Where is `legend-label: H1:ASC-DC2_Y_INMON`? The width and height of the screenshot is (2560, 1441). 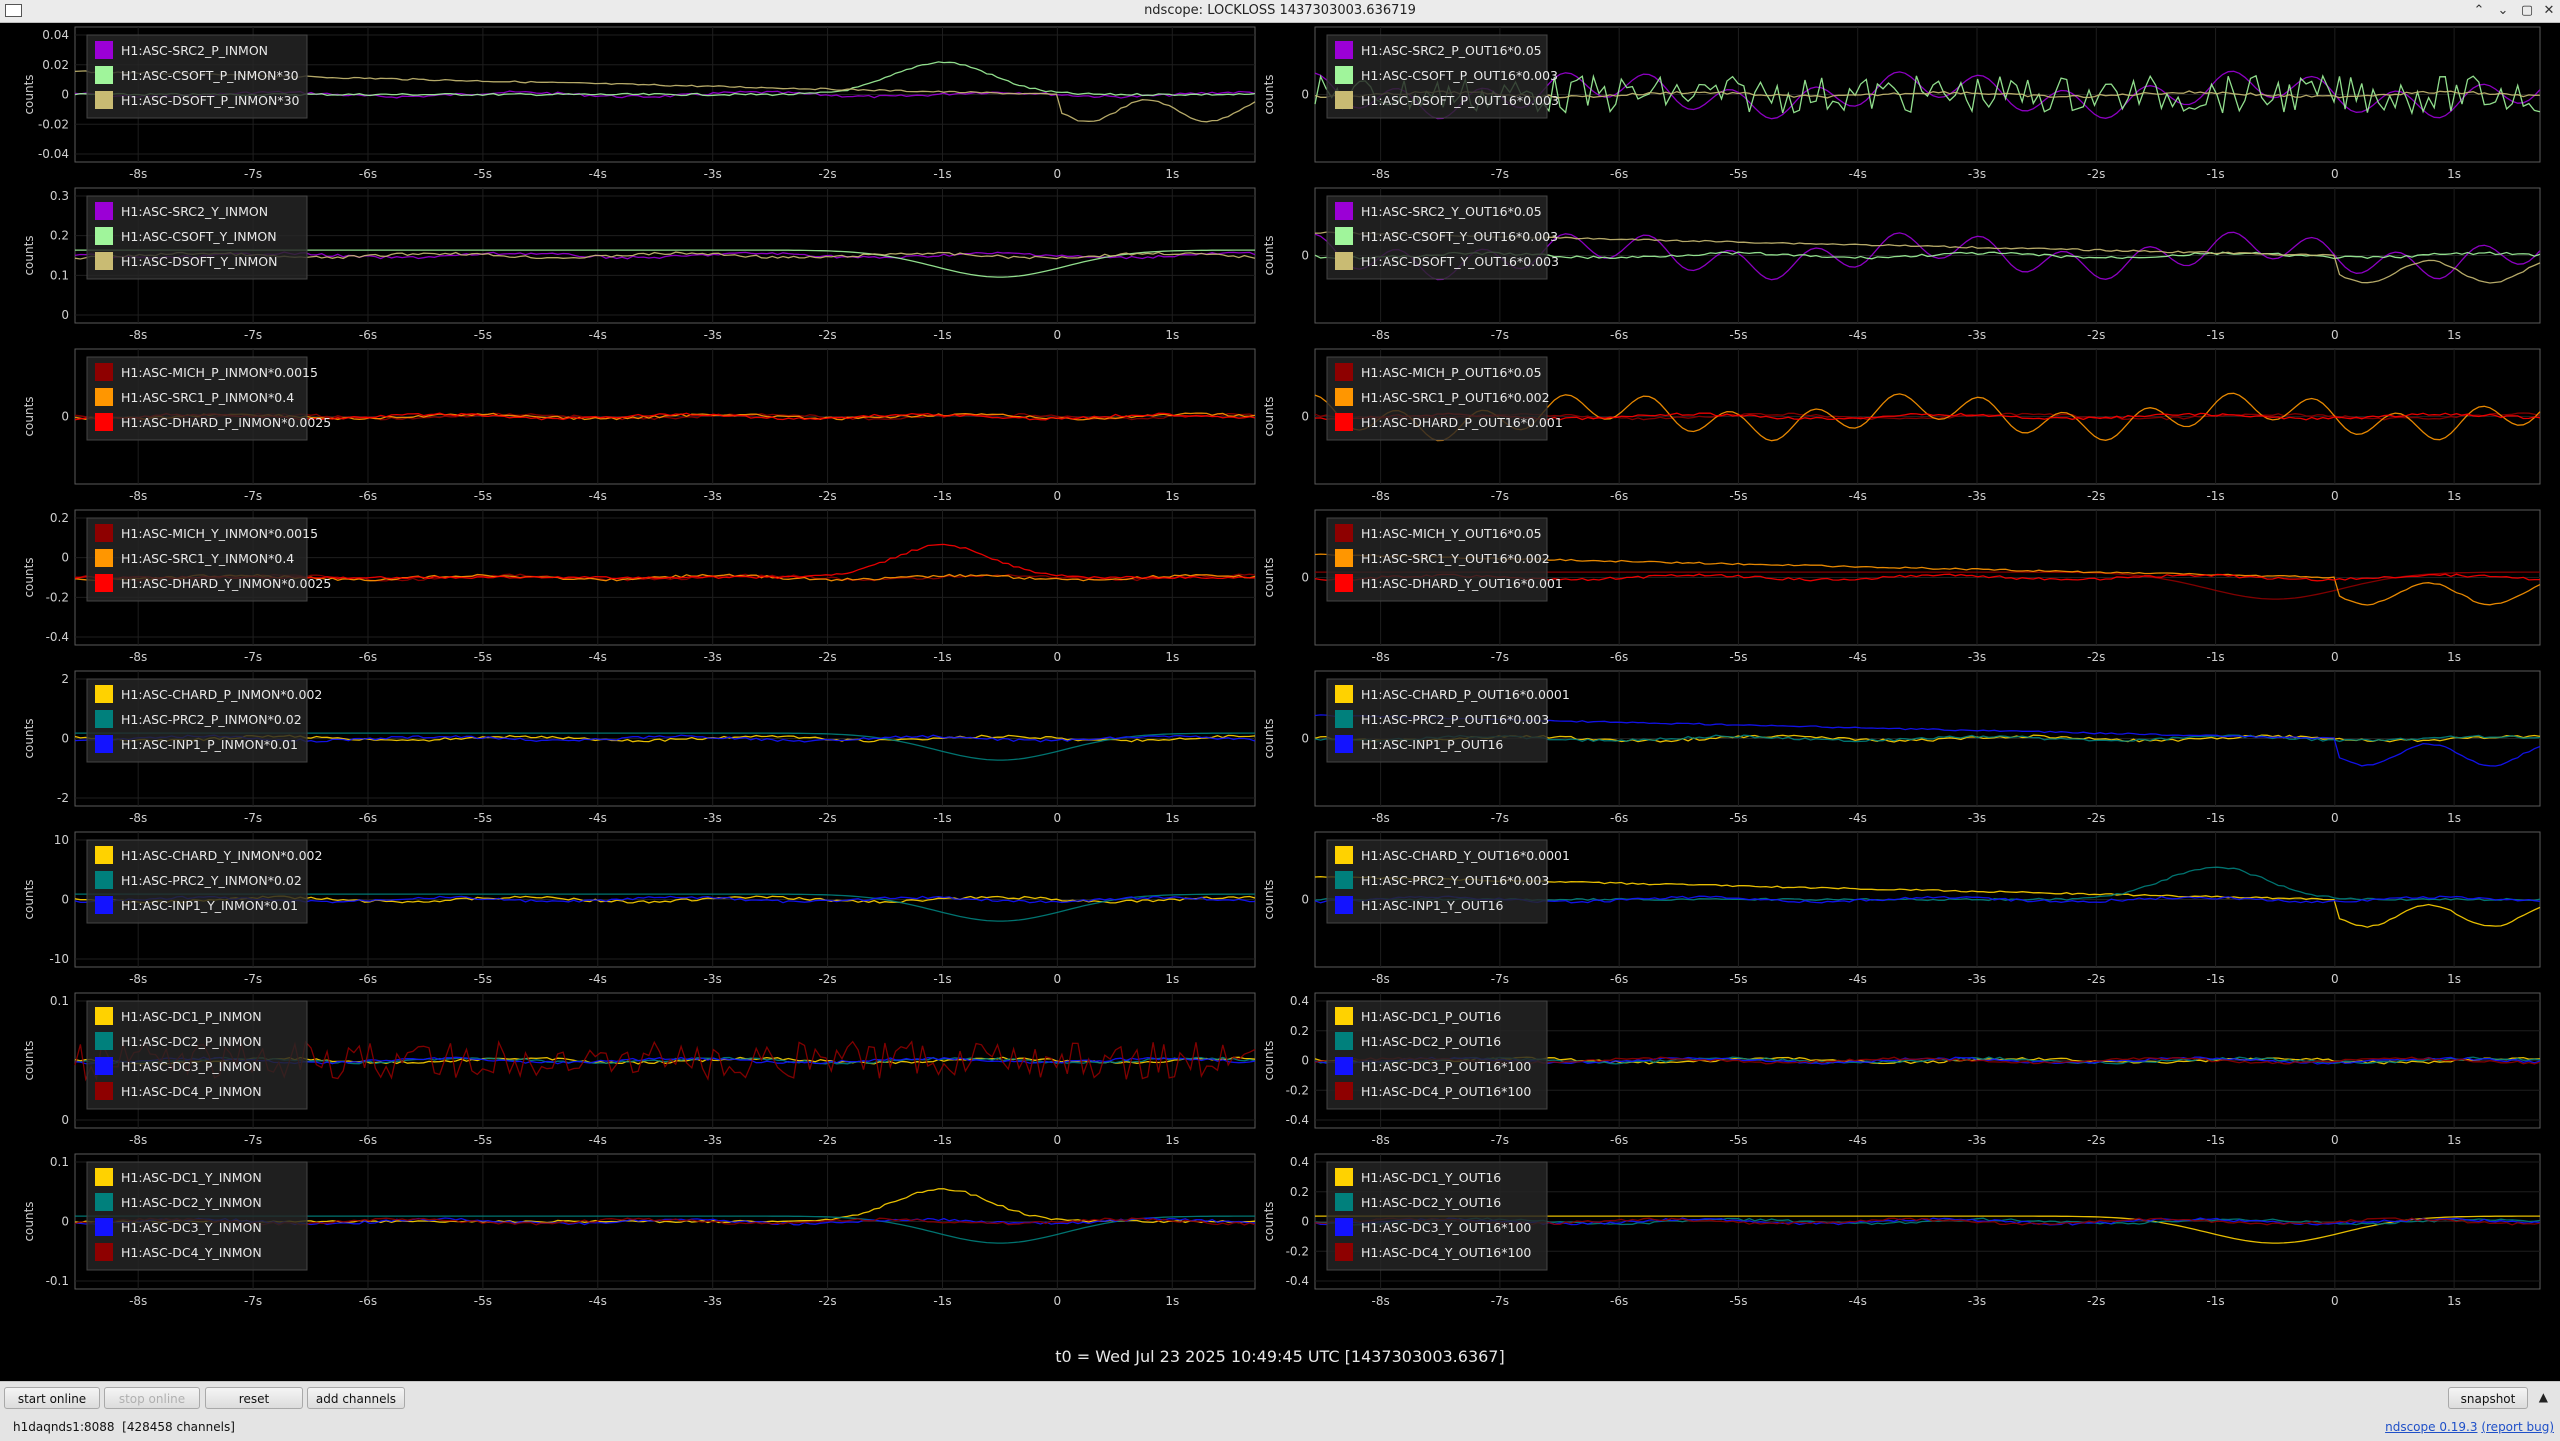 legend-label: H1:ASC-DC2_Y_INMON is located at coordinates (191, 1202).